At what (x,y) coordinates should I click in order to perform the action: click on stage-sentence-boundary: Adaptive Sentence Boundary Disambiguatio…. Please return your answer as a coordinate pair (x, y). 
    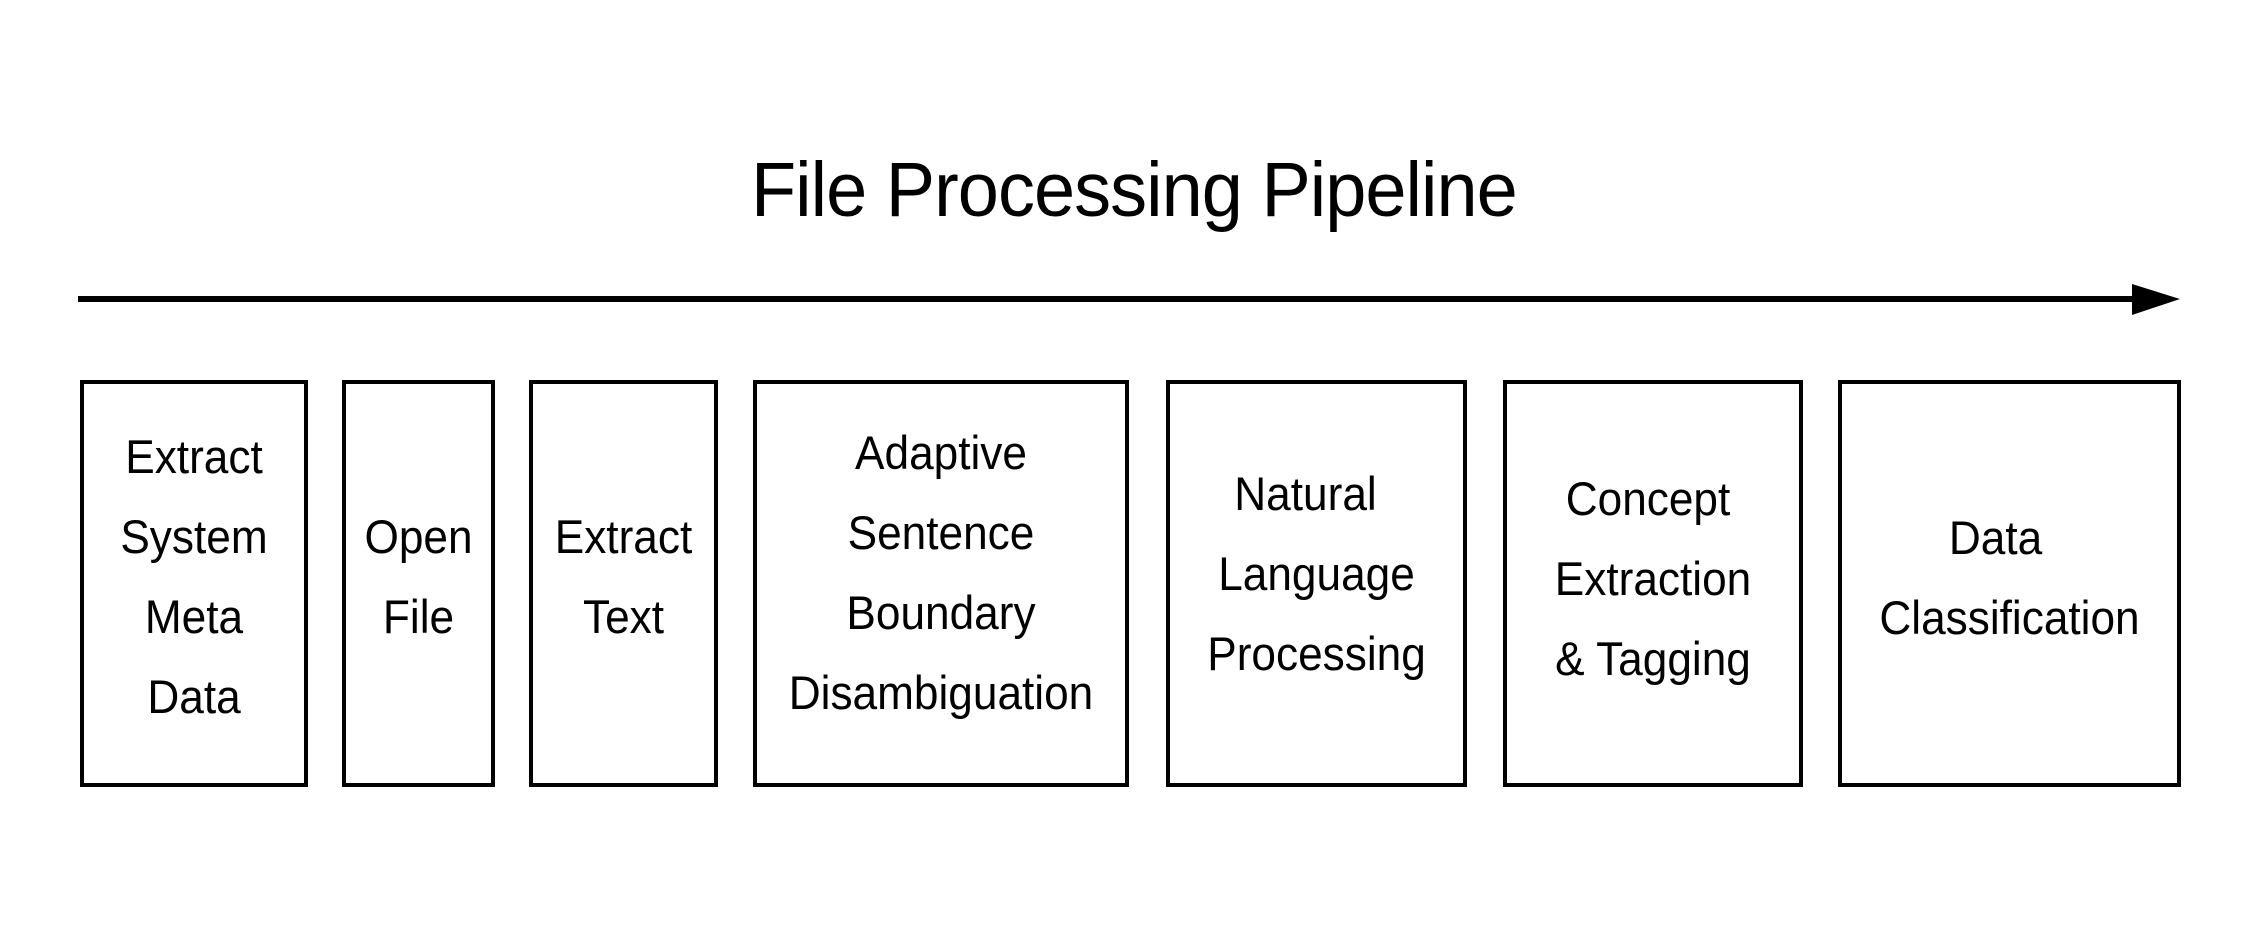
    Looking at the image, I should click on (941, 583).